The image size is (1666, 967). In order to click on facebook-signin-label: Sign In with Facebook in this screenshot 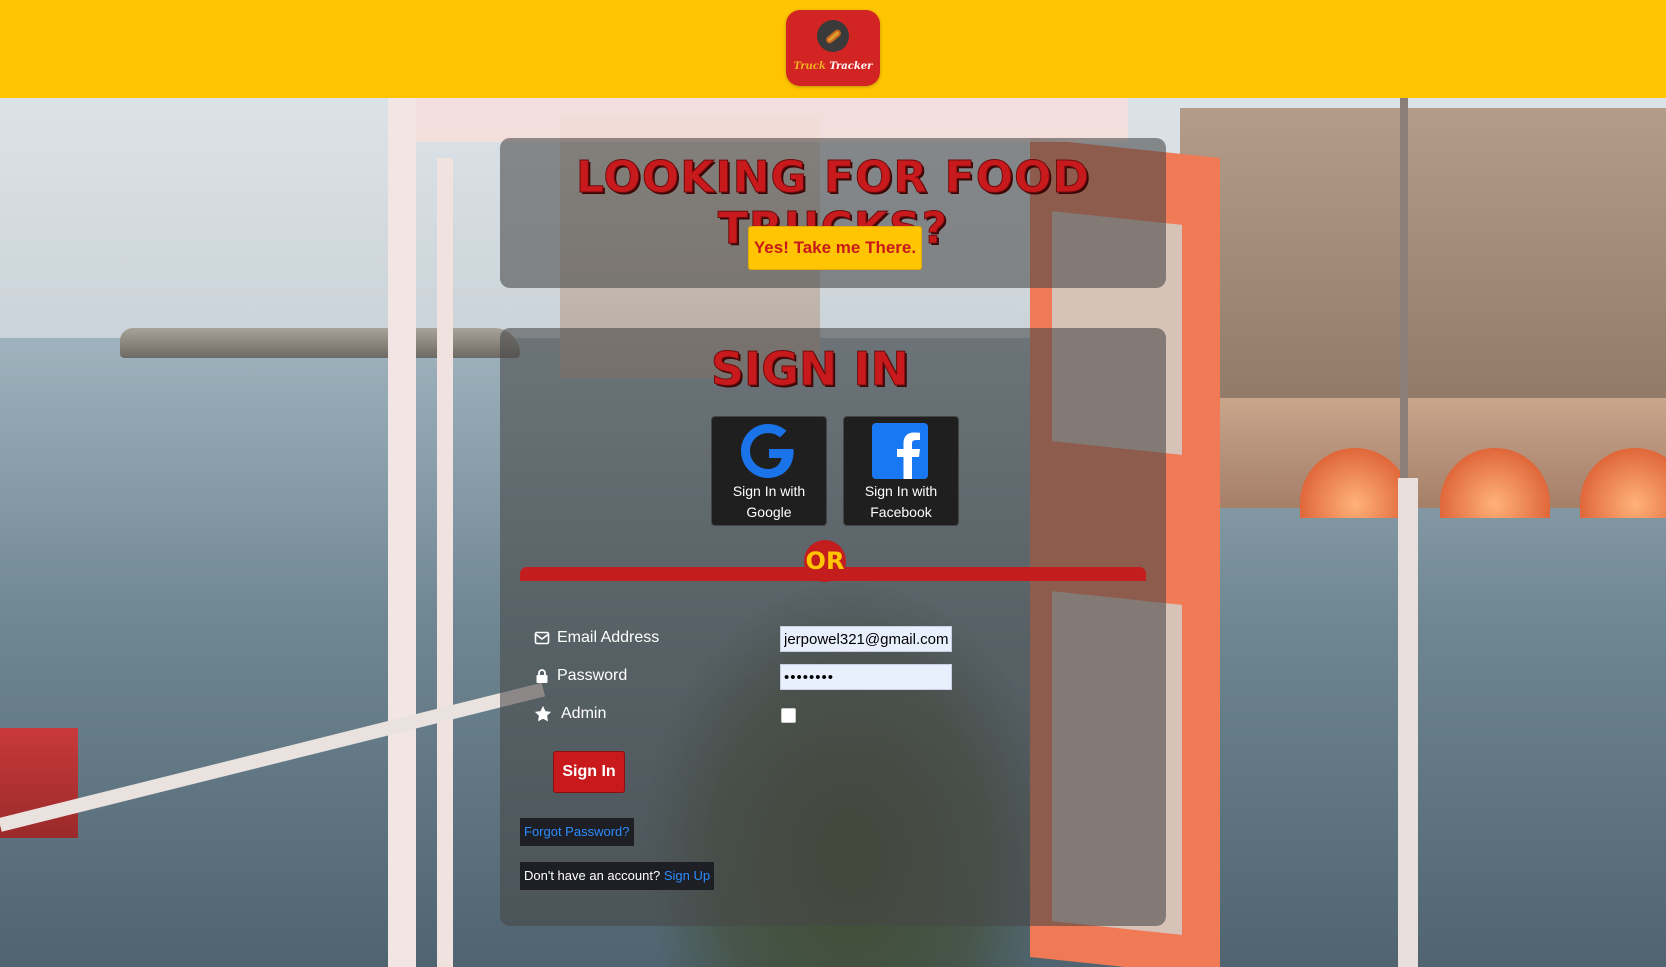, I will do `click(901, 501)`.